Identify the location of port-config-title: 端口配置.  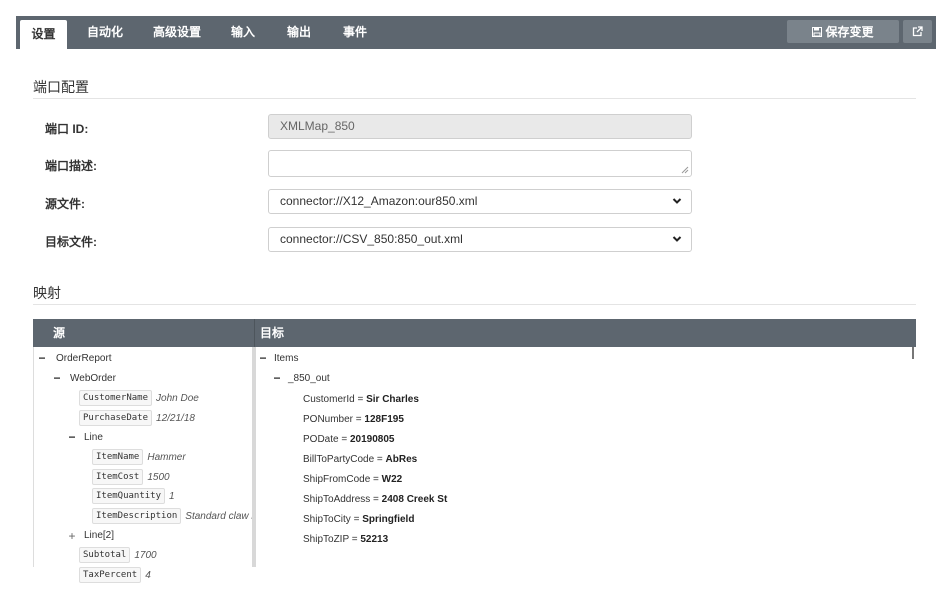
(61, 87).